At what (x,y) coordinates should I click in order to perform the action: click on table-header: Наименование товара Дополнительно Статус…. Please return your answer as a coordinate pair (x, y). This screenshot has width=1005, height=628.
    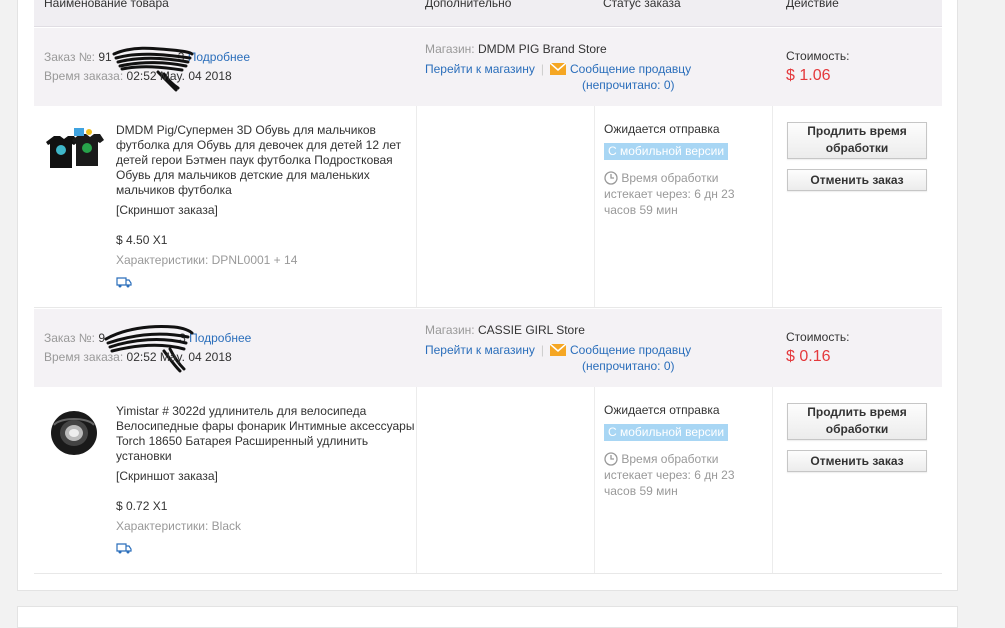
    Looking at the image, I should click on (488, 13).